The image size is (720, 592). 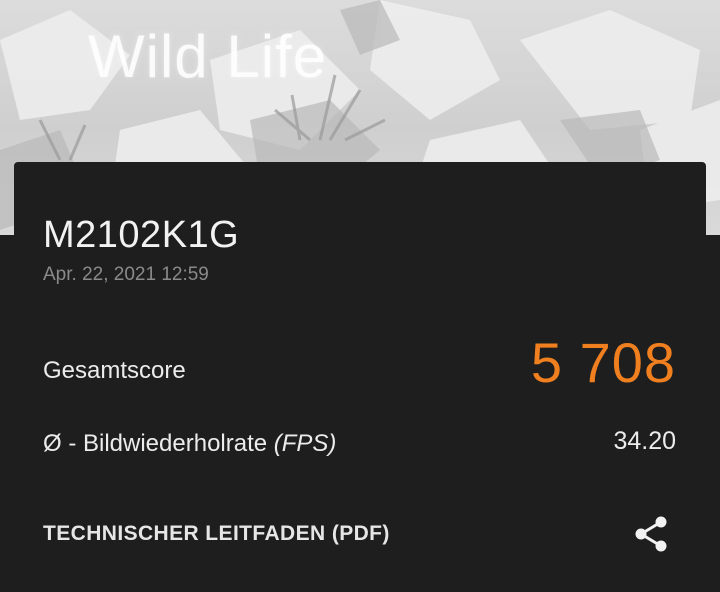 What do you see at coordinates (216, 534) in the screenshot?
I see `technical-guide-link: TECHNISCHER LEITFADEN (PDF)` at bounding box center [216, 534].